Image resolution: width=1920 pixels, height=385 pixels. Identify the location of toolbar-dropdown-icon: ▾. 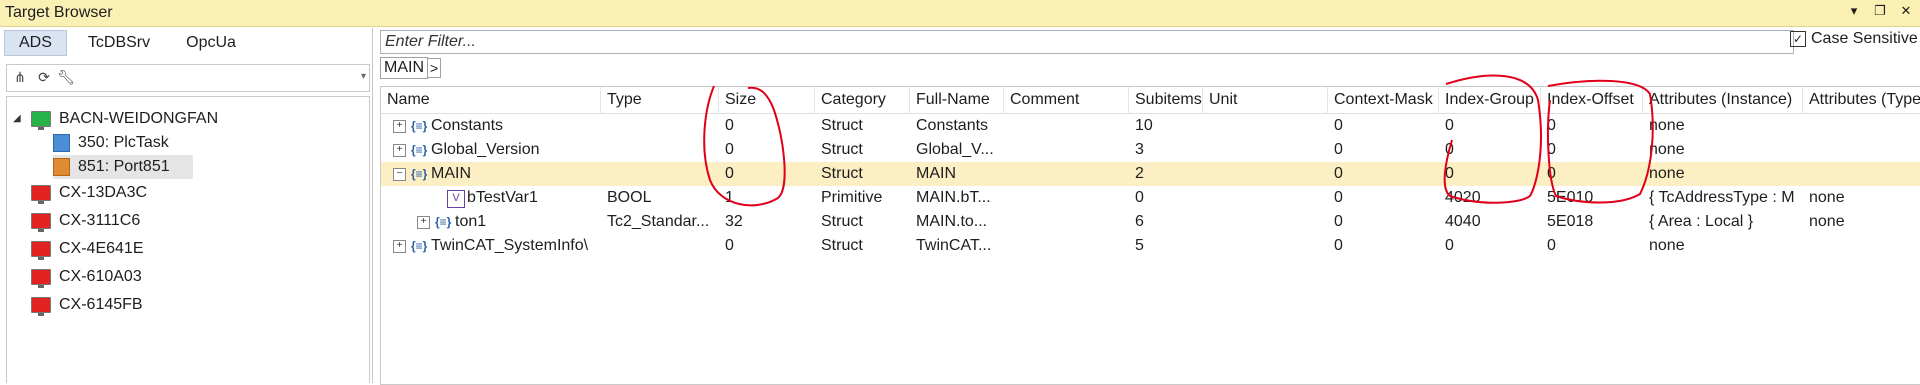
(363, 76).